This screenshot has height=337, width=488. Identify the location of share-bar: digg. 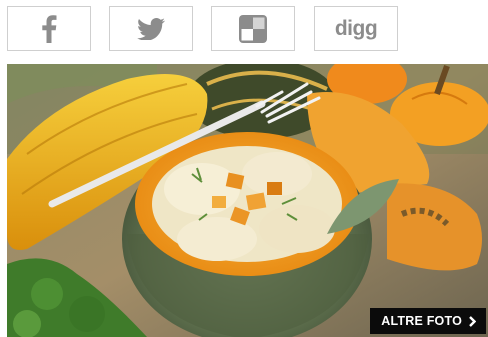
(203, 30).